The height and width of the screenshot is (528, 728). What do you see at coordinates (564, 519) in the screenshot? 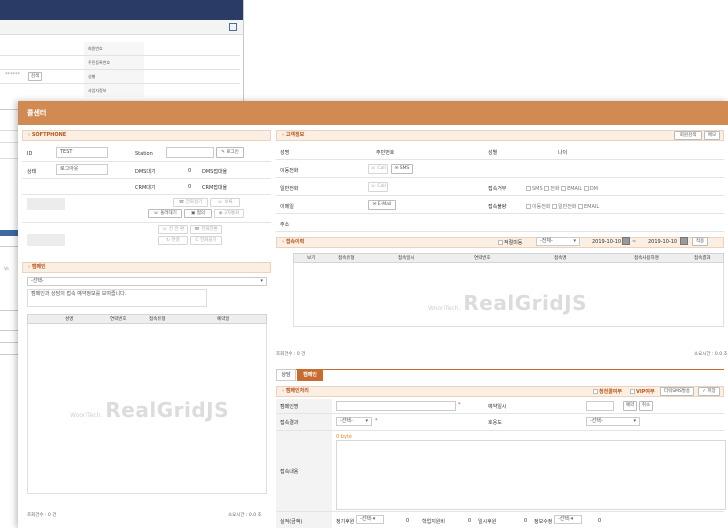
I see `perf-update-select-value: -선택-` at bounding box center [564, 519].